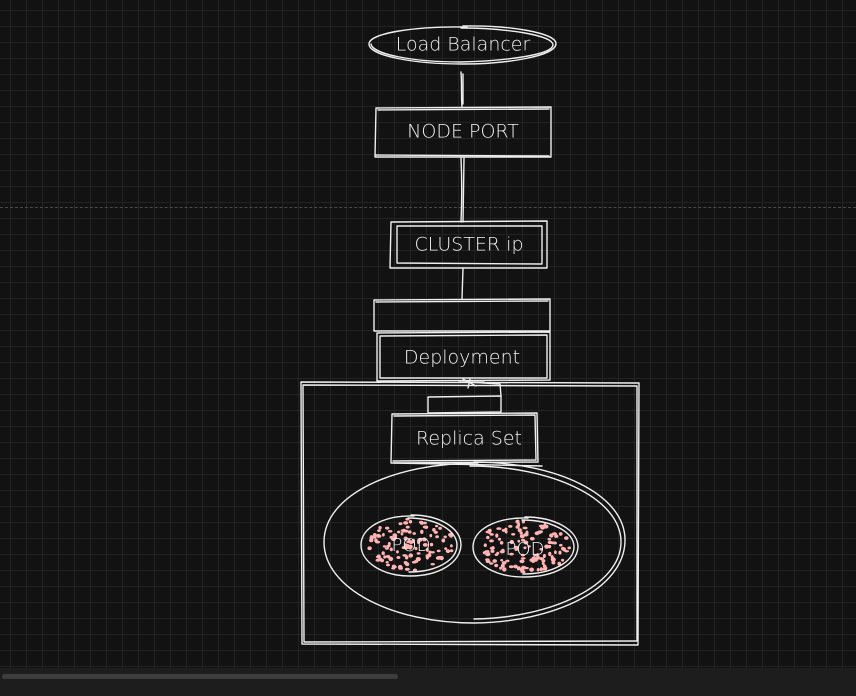 This screenshot has width=856, height=696. What do you see at coordinates (200, 676) in the screenshot?
I see `horizontal-scrollbar-thumb` at bounding box center [200, 676].